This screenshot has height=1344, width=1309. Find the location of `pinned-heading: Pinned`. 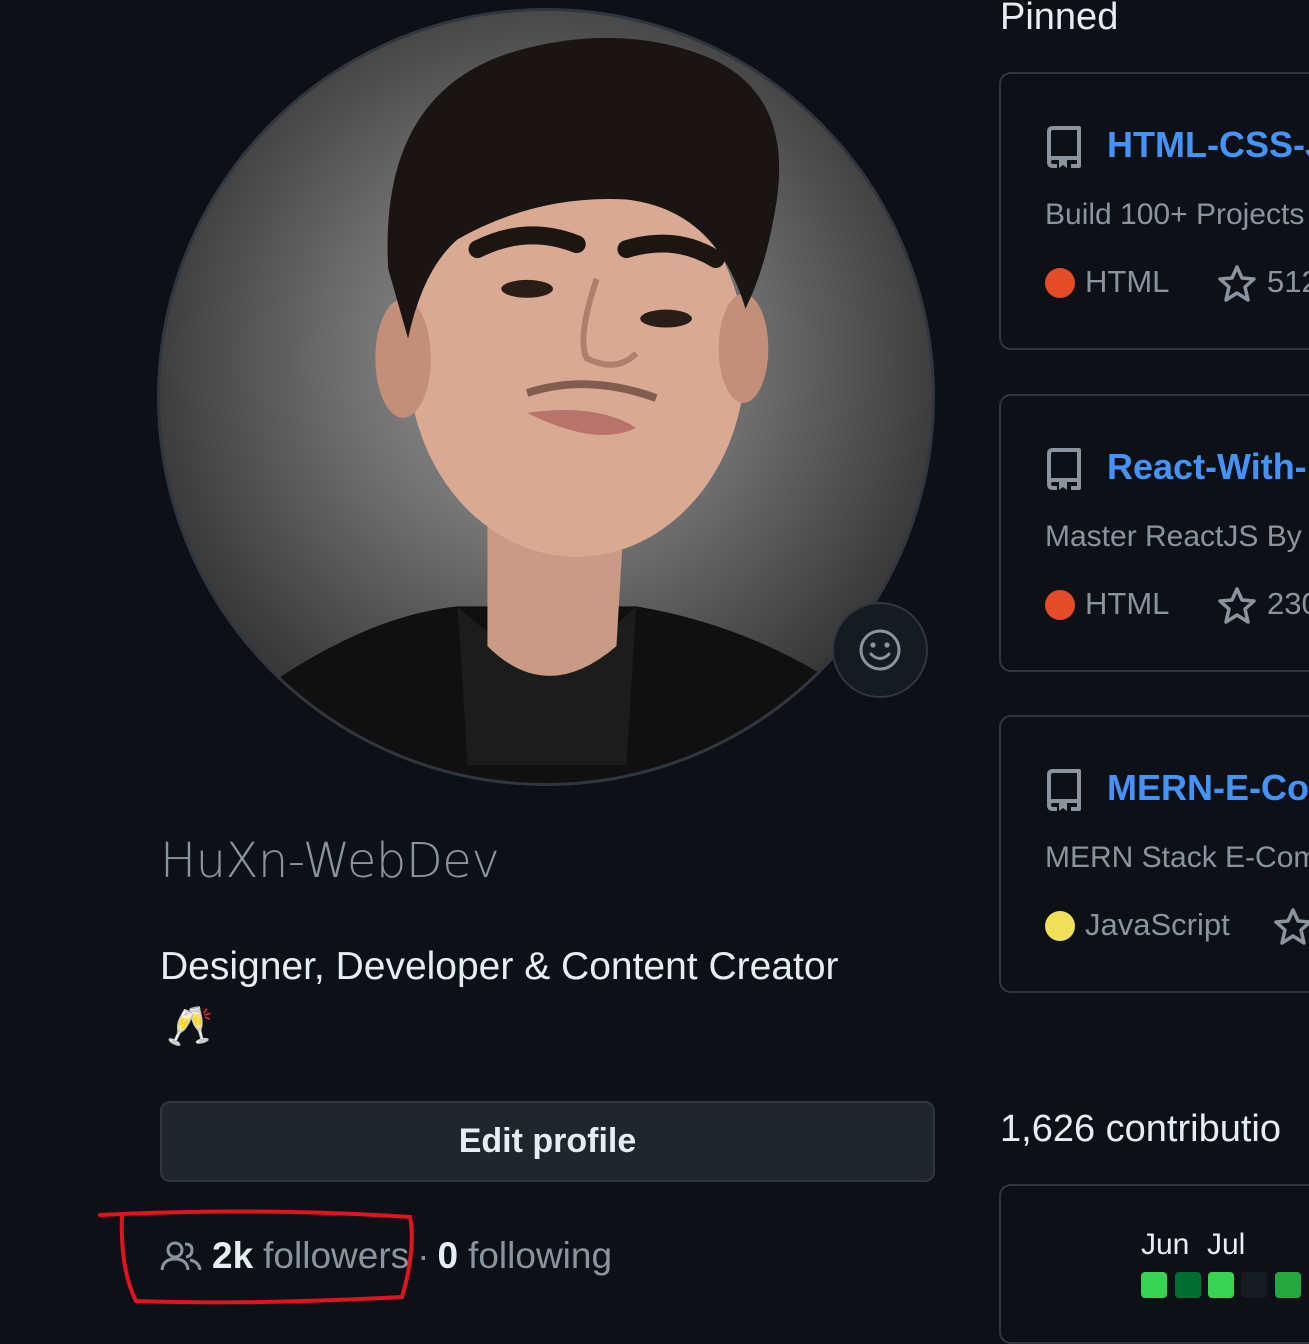

pinned-heading: Pinned is located at coordinates (1059, 19).